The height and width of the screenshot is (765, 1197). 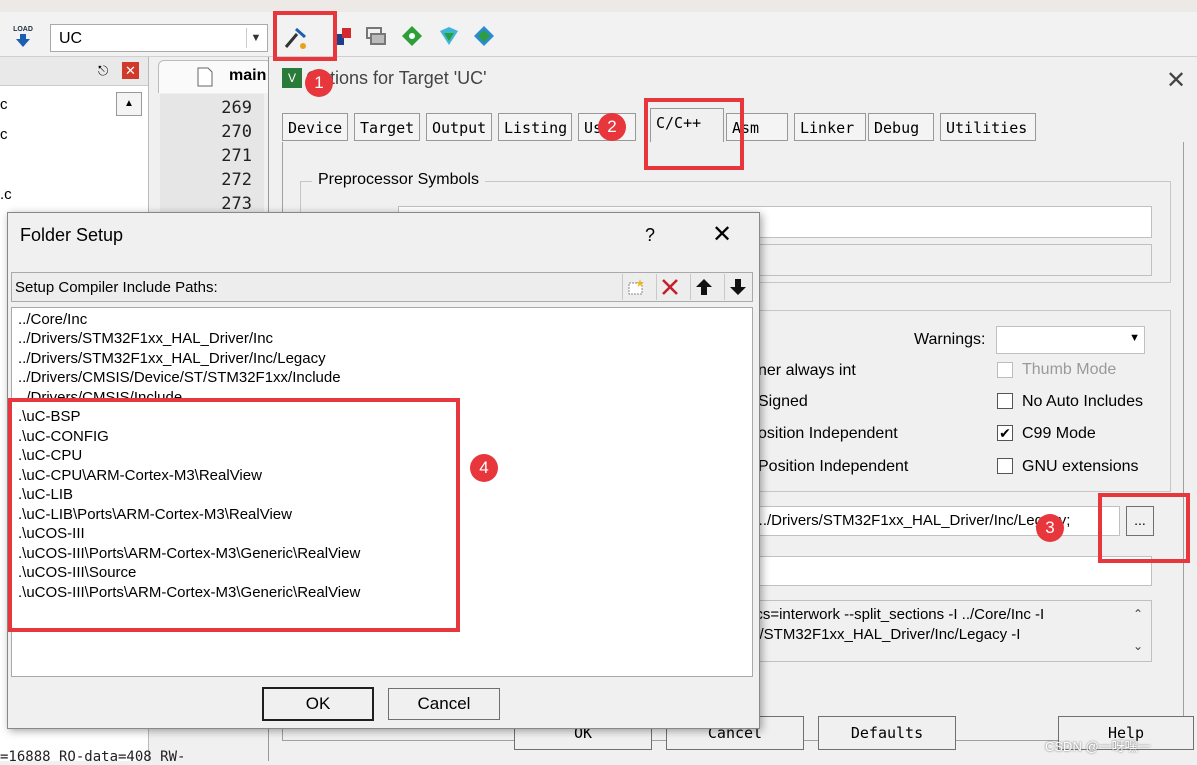 What do you see at coordinates (23, 29) in the screenshot?
I see `load-label: LOAD` at bounding box center [23, 29].